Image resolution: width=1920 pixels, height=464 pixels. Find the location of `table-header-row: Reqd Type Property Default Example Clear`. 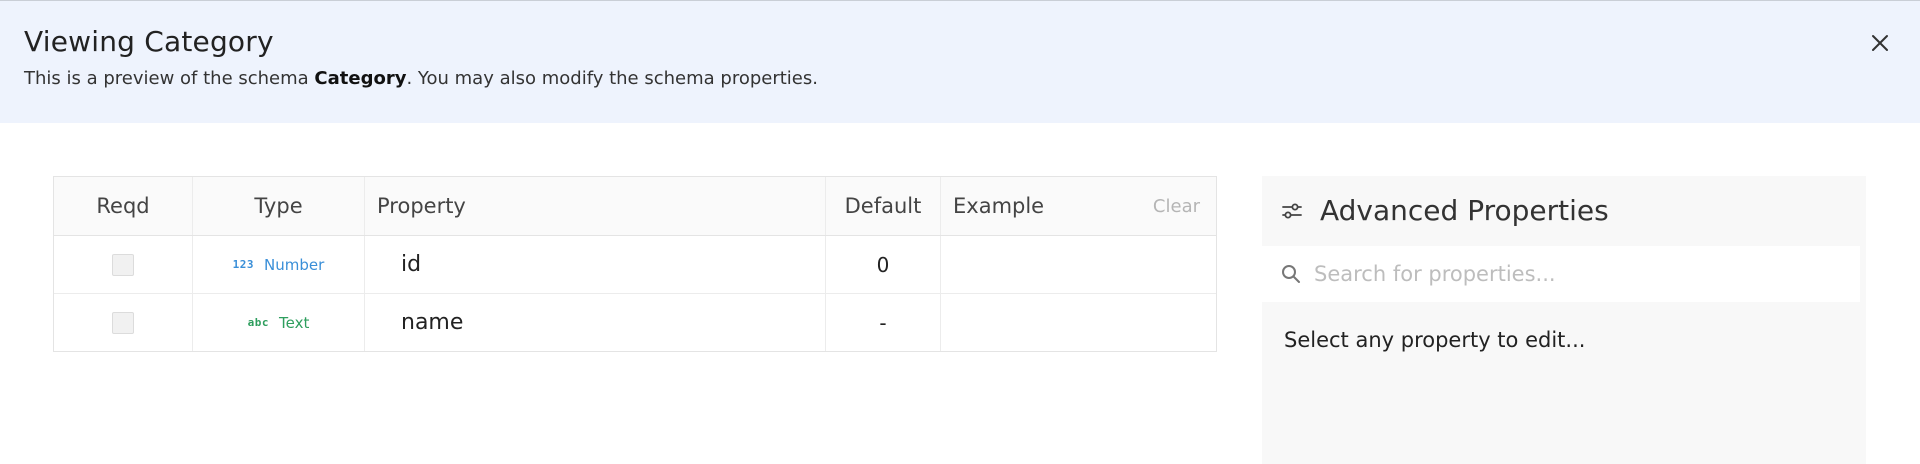

table-header-row: Reqd Type Property Default Example Clear is located at coordinates (635, 206).